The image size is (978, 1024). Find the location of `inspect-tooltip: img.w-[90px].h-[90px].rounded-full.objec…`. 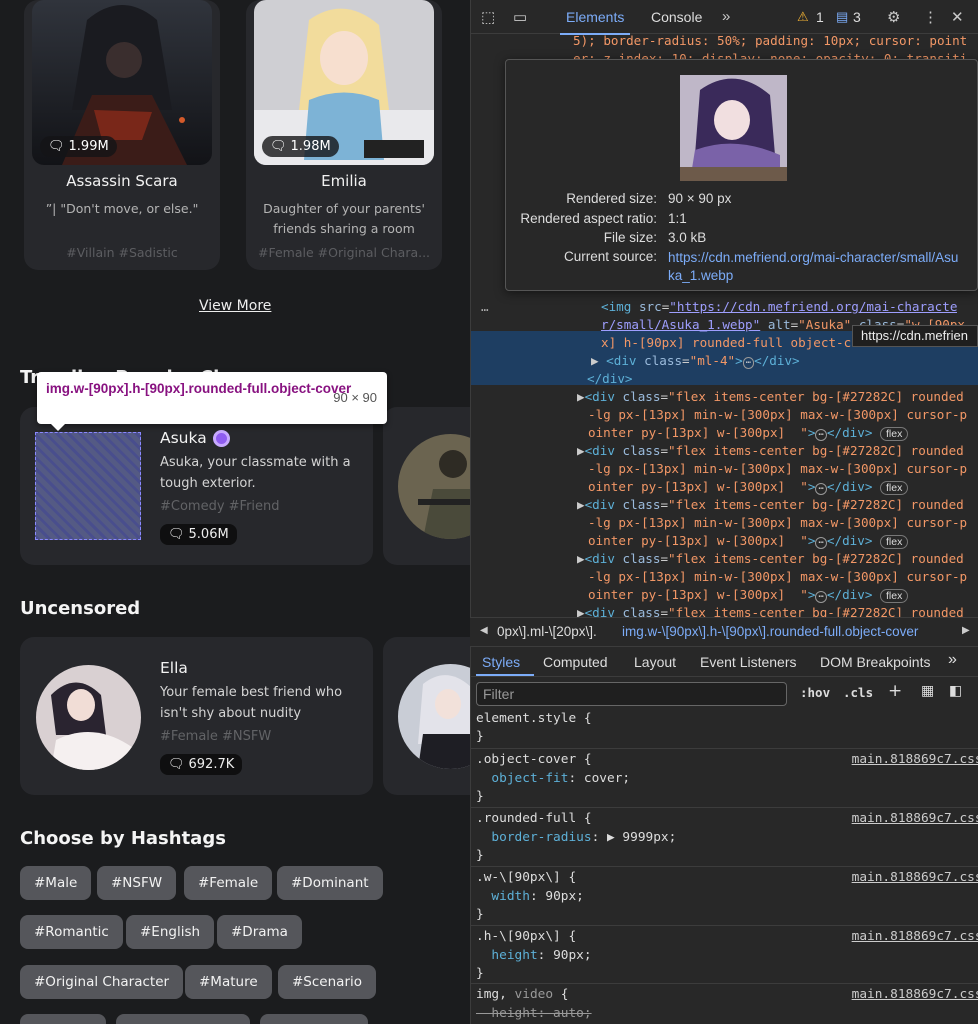

inspect-tooltip: img.w-[90px].h-[90px].rounded-full.objec… is located at coordinates (212, 401).